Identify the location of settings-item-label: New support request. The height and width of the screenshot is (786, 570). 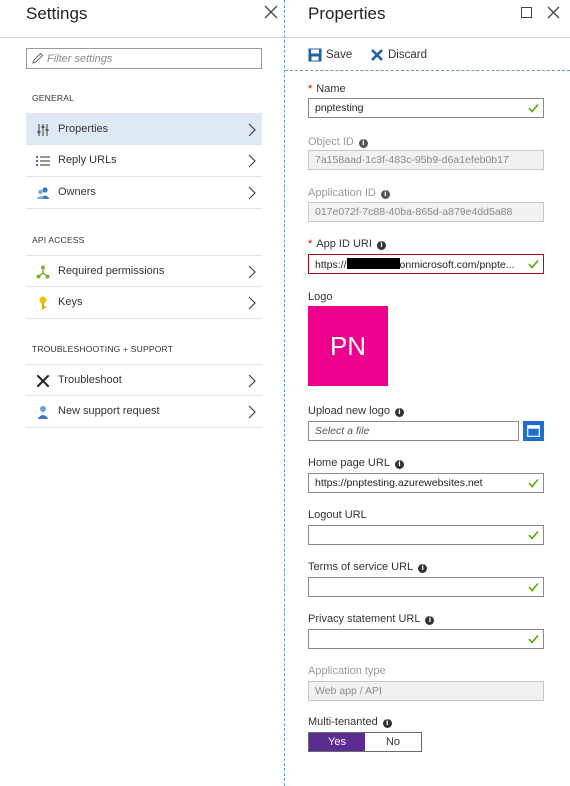
(109, 411).